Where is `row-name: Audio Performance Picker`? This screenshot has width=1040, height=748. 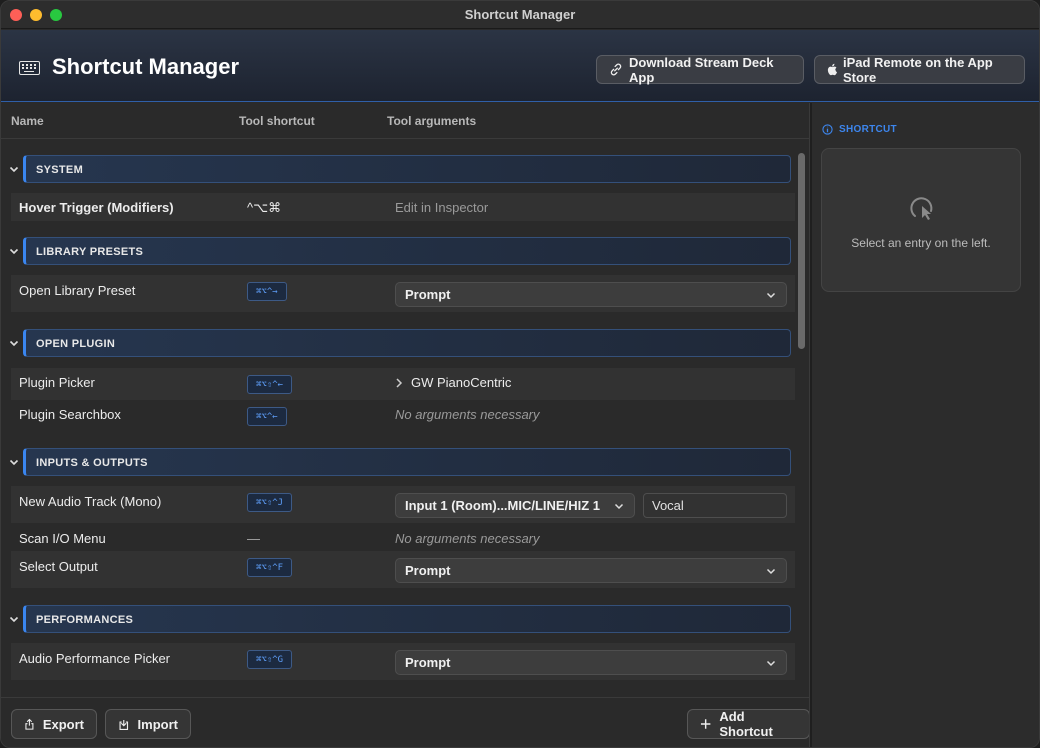 row-name: Audio Performance Picker is located at coordinates (95, 658).